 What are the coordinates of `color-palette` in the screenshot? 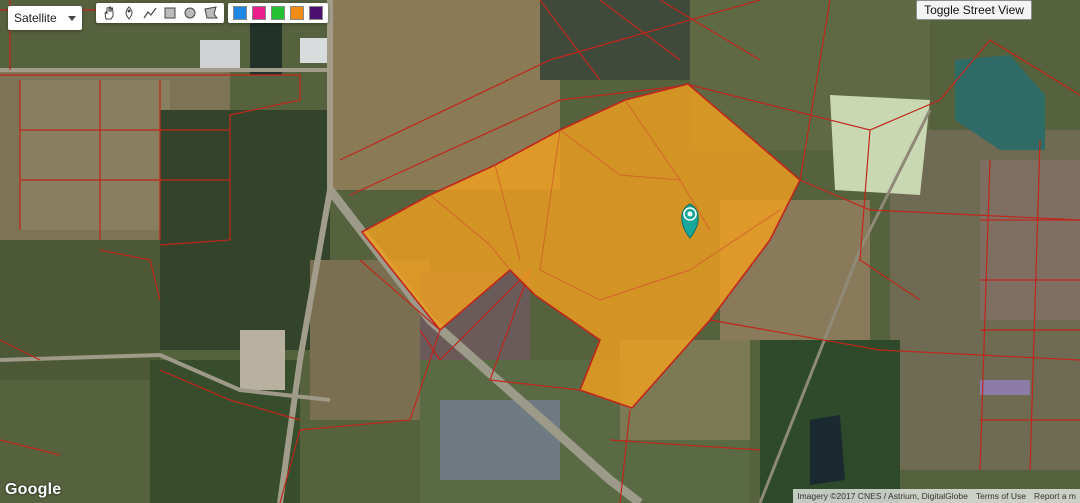 It's located at (278, 13).